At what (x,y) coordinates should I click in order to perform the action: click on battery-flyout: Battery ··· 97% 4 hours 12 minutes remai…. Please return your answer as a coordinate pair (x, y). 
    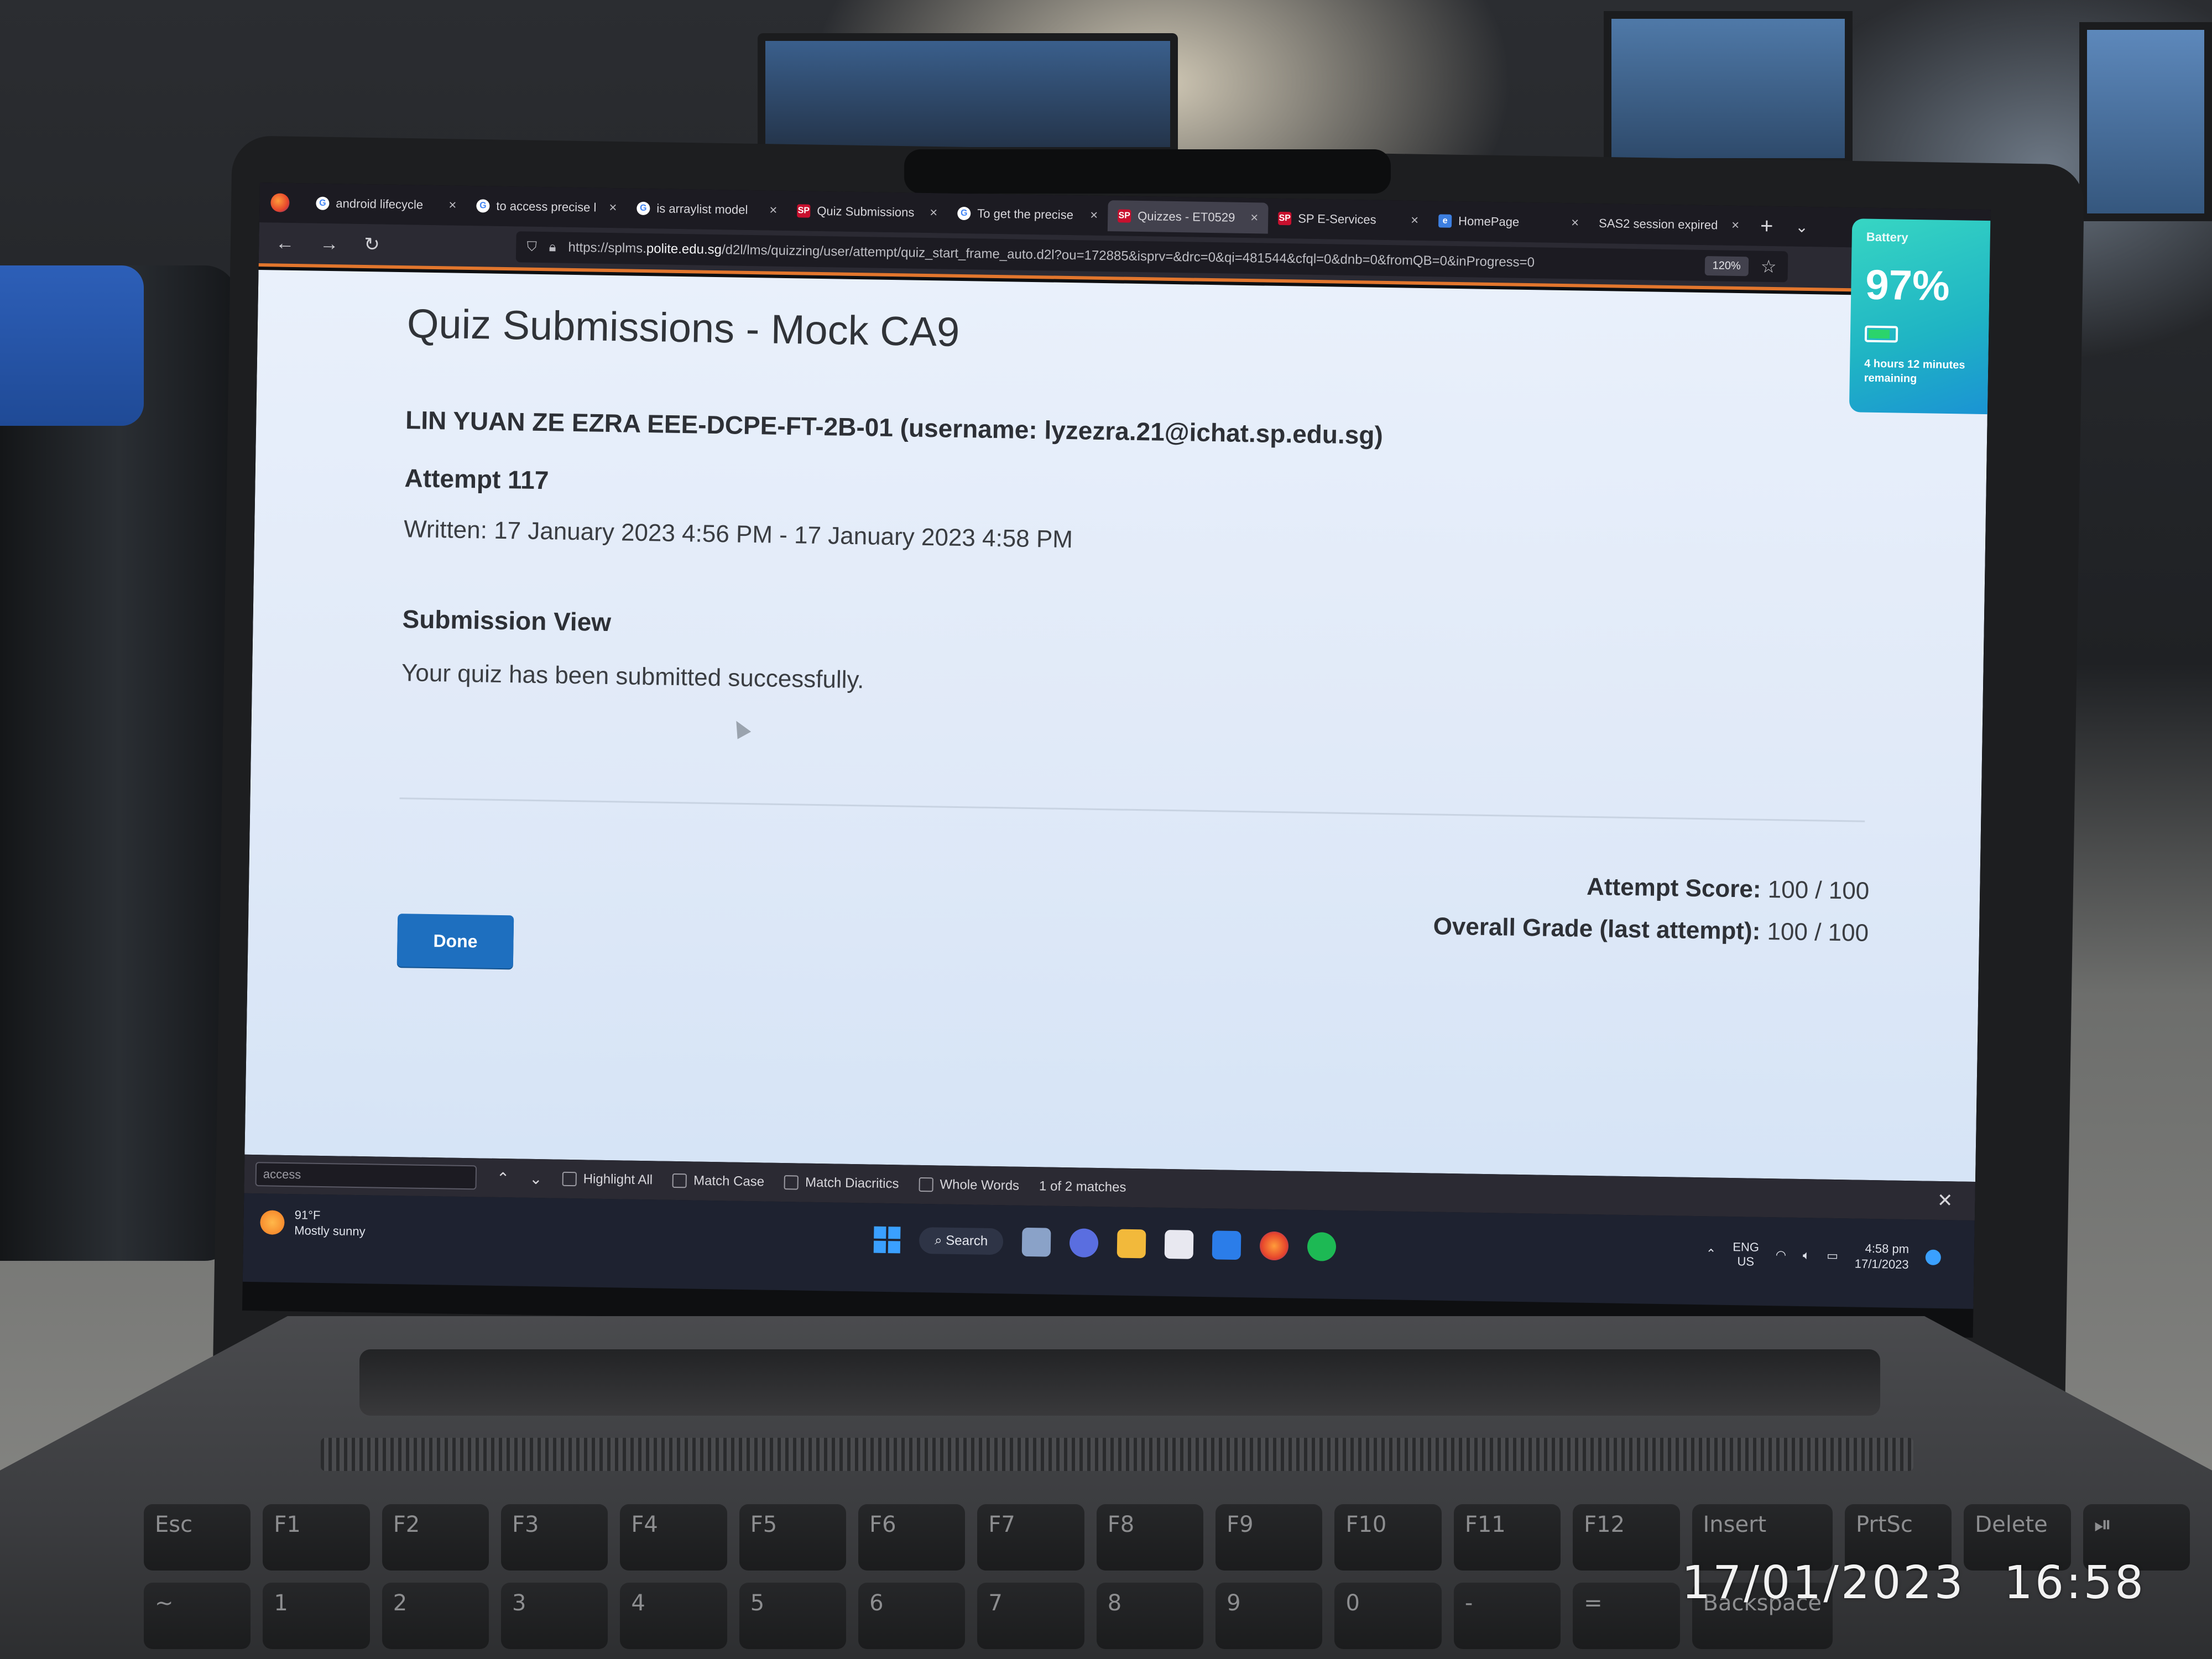
    Looking at the image, I should click on (1920, 316).